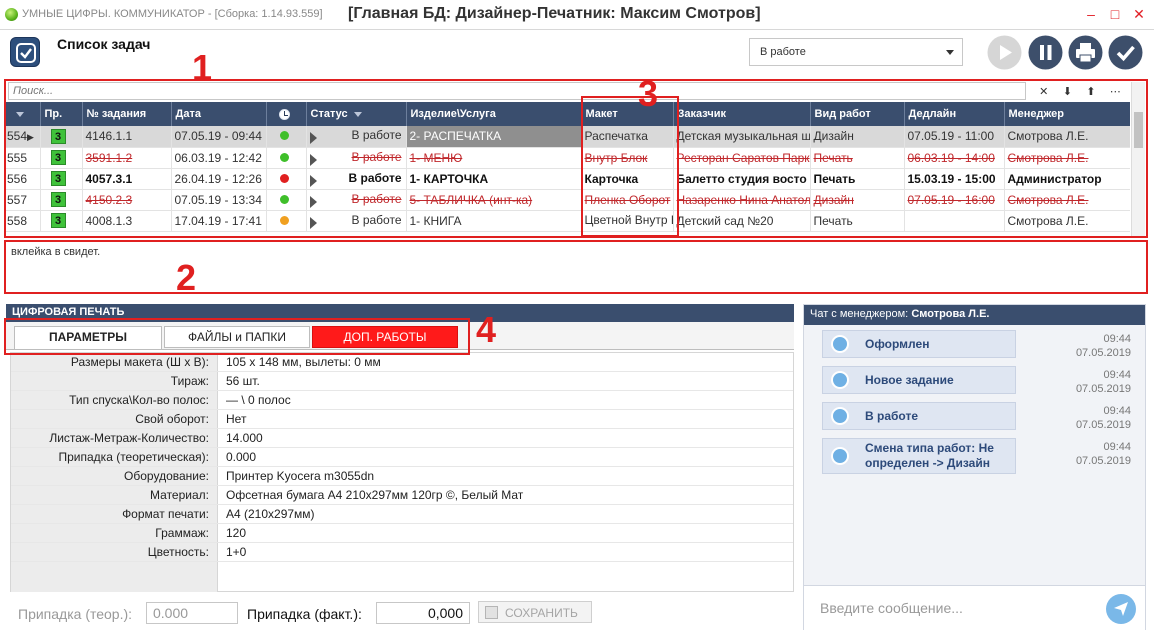 The height and width of the screenshot is (638, 1154). What do you see at coordinates (385, 337) in the screenshot?
I see `tab-extra-works: ДОП. РАБОТЫ` at bounding box center [385, 337].